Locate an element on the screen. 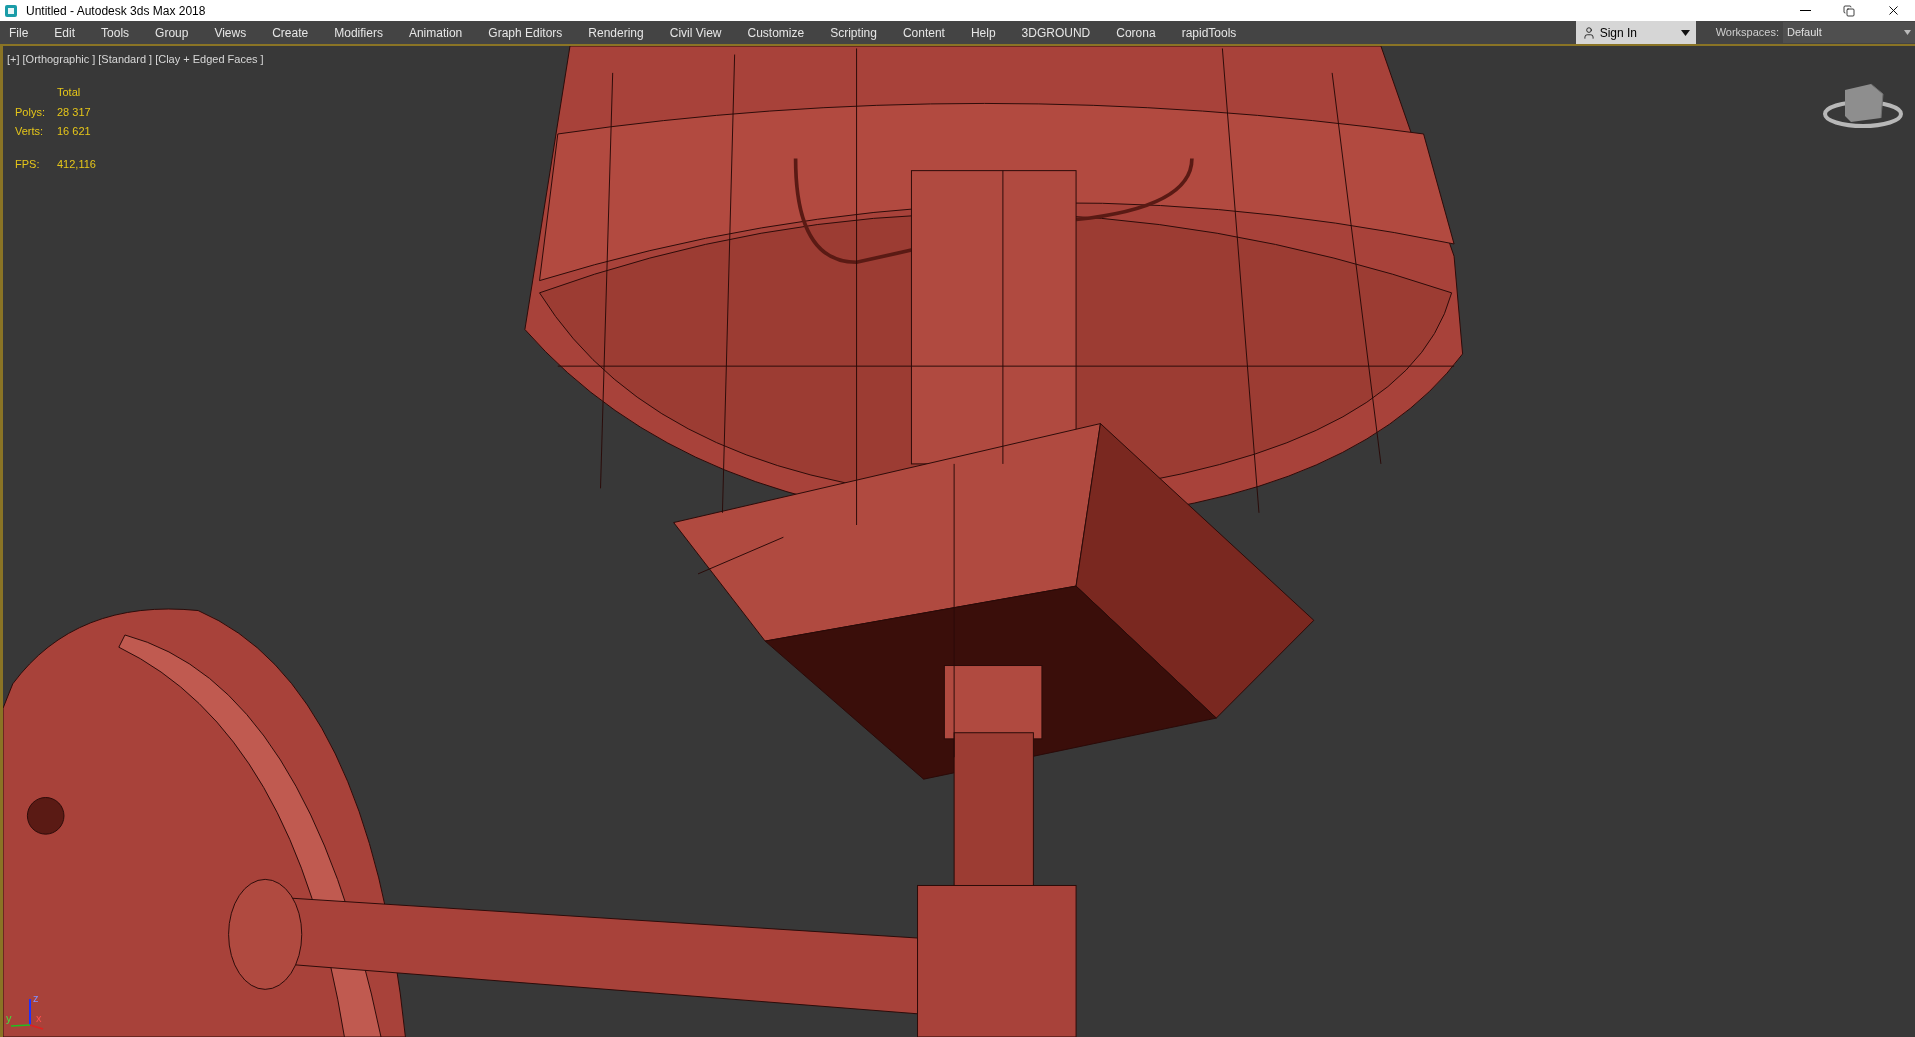 Image resolution: width=1915 pixels, height=1037 pixels. viewport-label: [Standard ] is located at coordinates (125, 59).